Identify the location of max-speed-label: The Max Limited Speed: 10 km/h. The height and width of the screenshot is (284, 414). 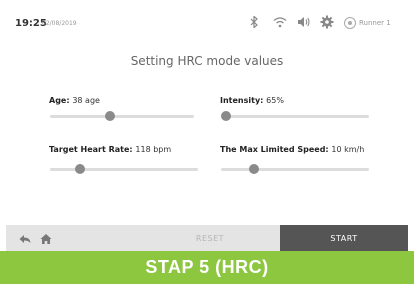
(292, 149).